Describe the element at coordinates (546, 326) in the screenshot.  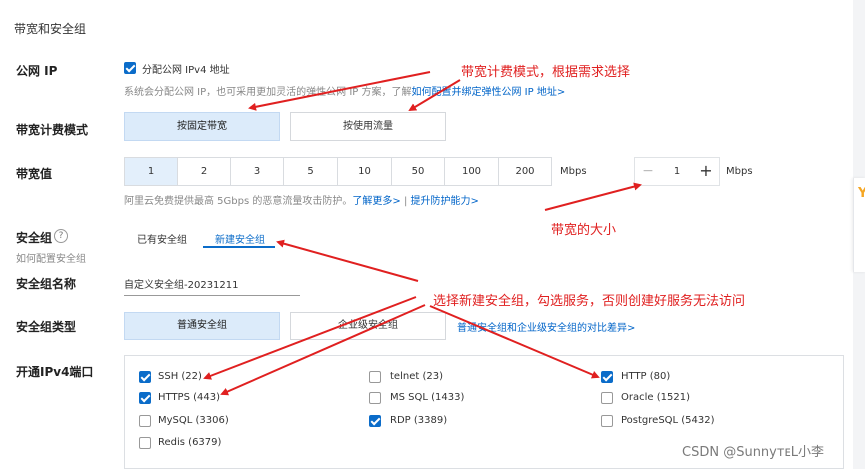
I see `type-compare-link: 普通安全组和企业级安全组的对比差异>` at that location.